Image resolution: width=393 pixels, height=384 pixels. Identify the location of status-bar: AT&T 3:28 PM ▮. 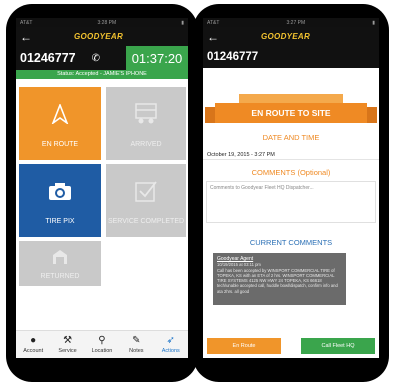
(102, 22).